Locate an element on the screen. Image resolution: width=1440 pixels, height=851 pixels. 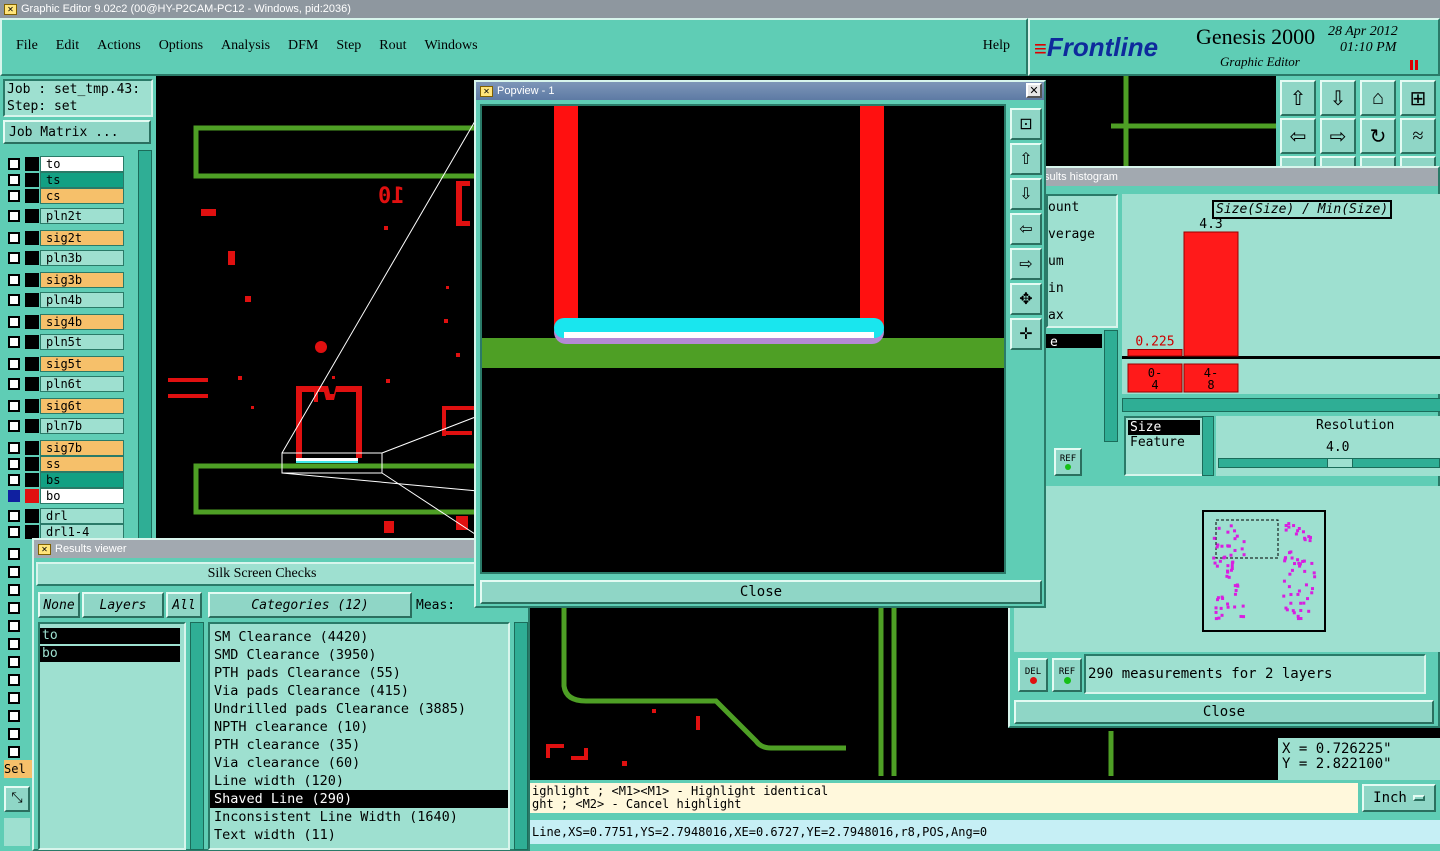
layer-row-ss: ss is located at coordinates (66, 464).